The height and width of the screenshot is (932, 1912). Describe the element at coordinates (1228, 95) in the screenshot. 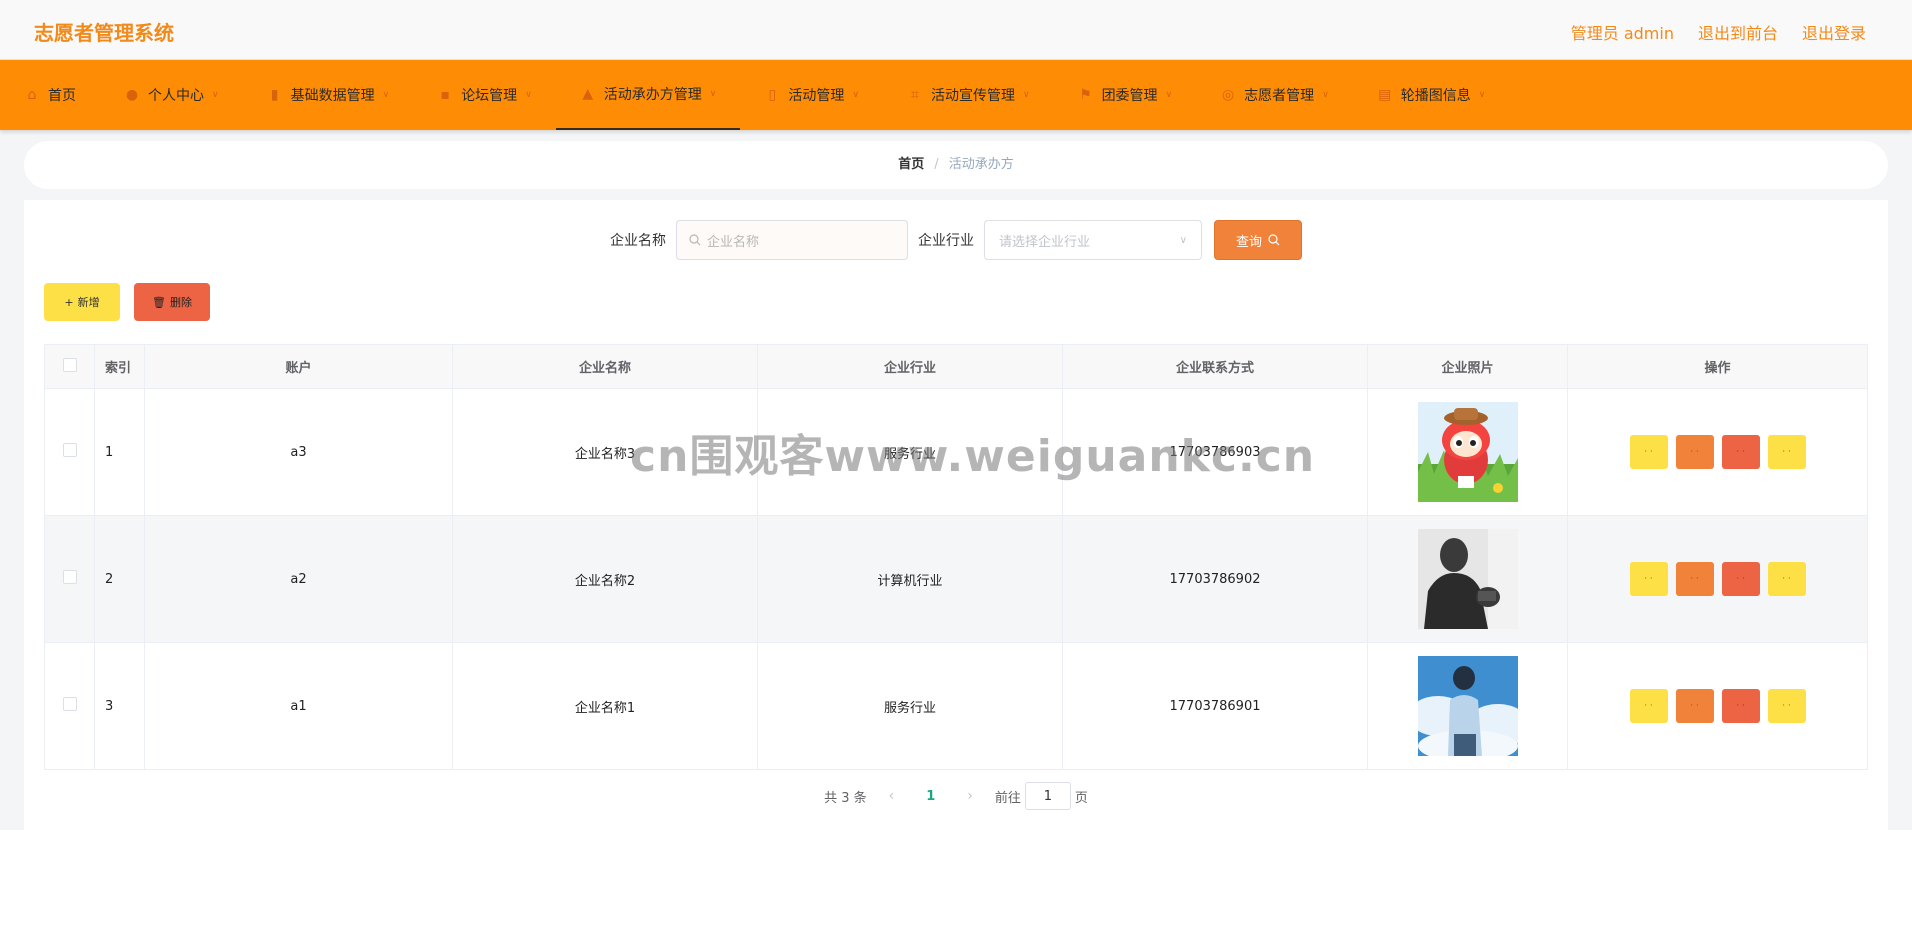

I see `aim-icon: ◎` at that location.